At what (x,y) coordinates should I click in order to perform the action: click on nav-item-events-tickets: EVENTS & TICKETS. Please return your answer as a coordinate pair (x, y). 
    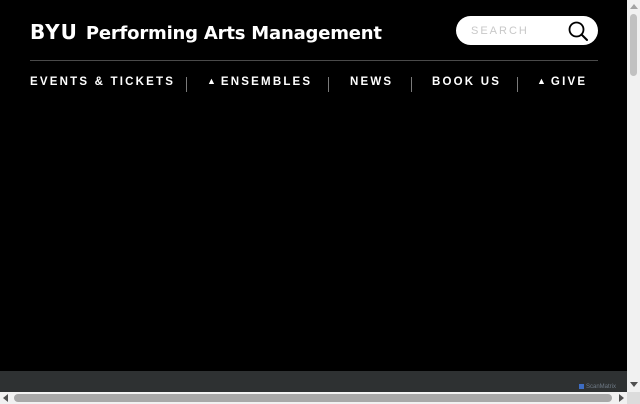
    Looking at the image, I should click on (102, 82).